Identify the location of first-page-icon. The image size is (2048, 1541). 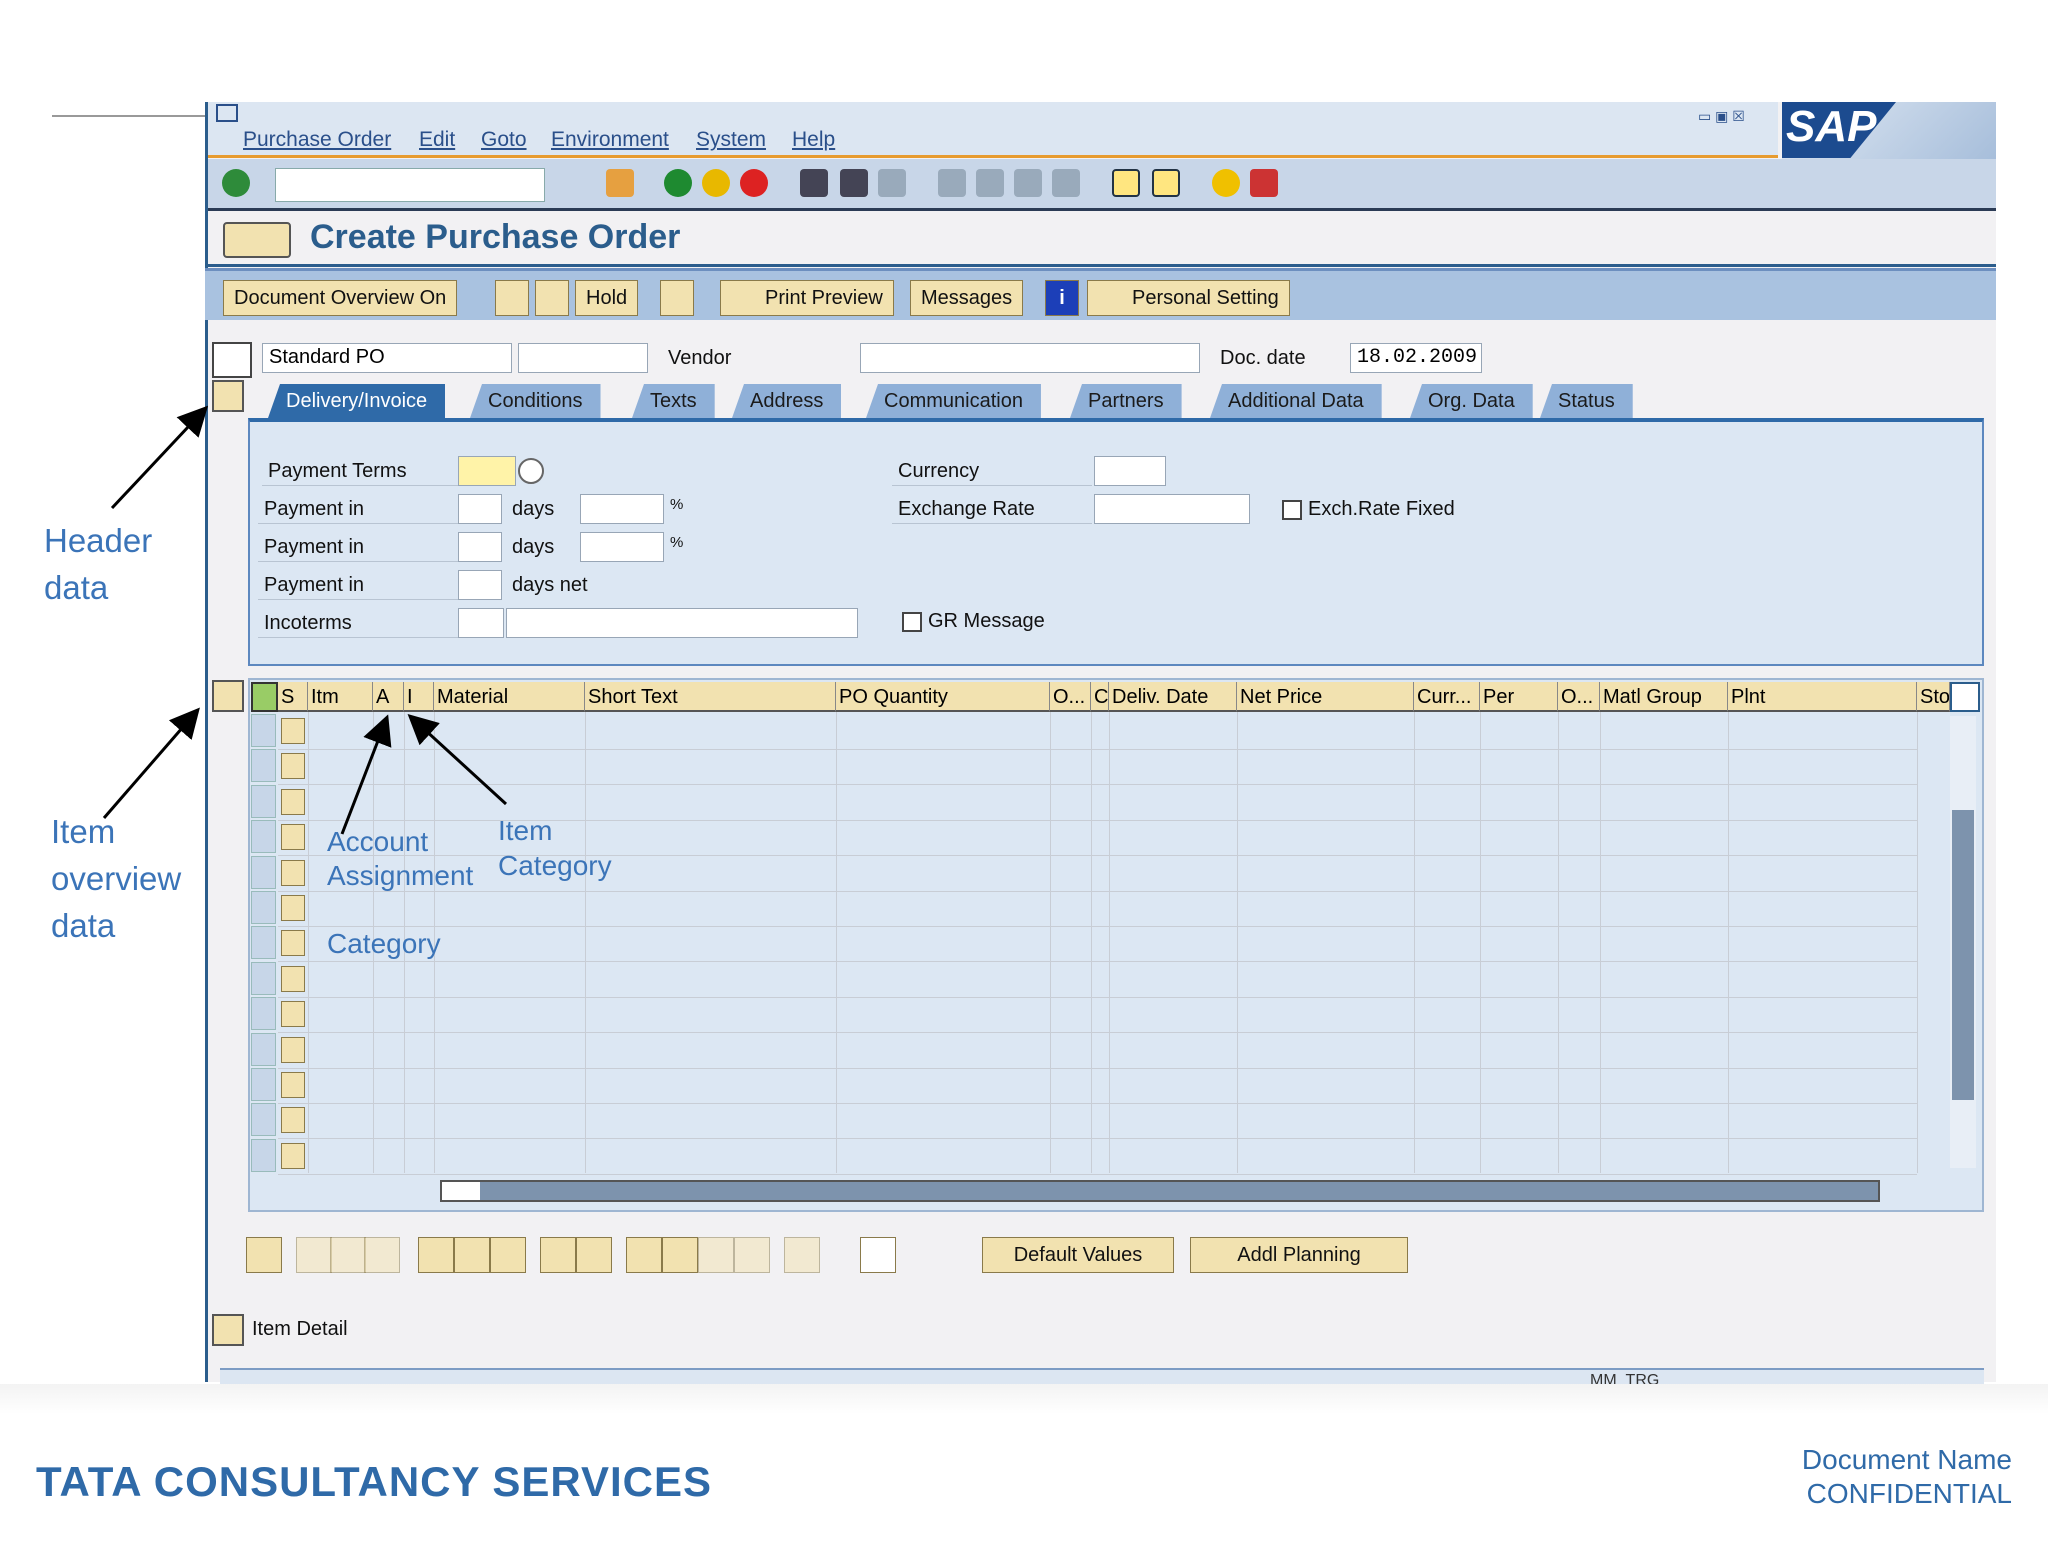
(952, 183).